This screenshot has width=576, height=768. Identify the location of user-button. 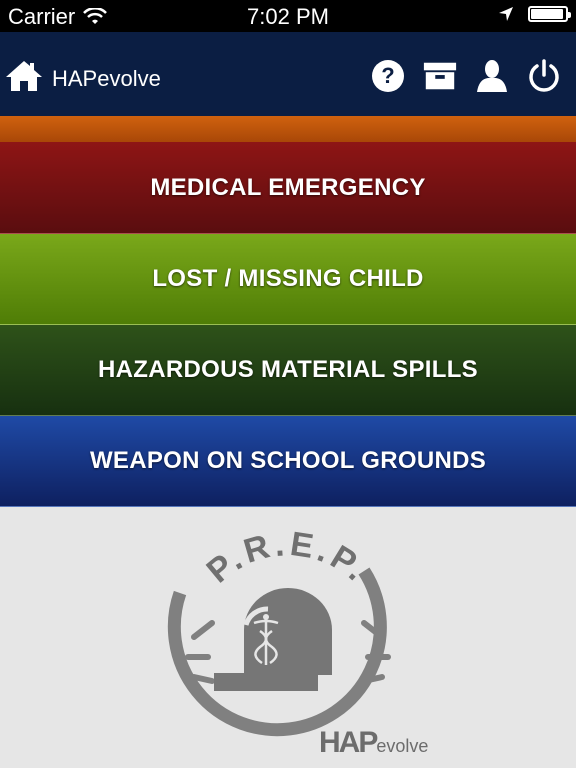
(492, 76).